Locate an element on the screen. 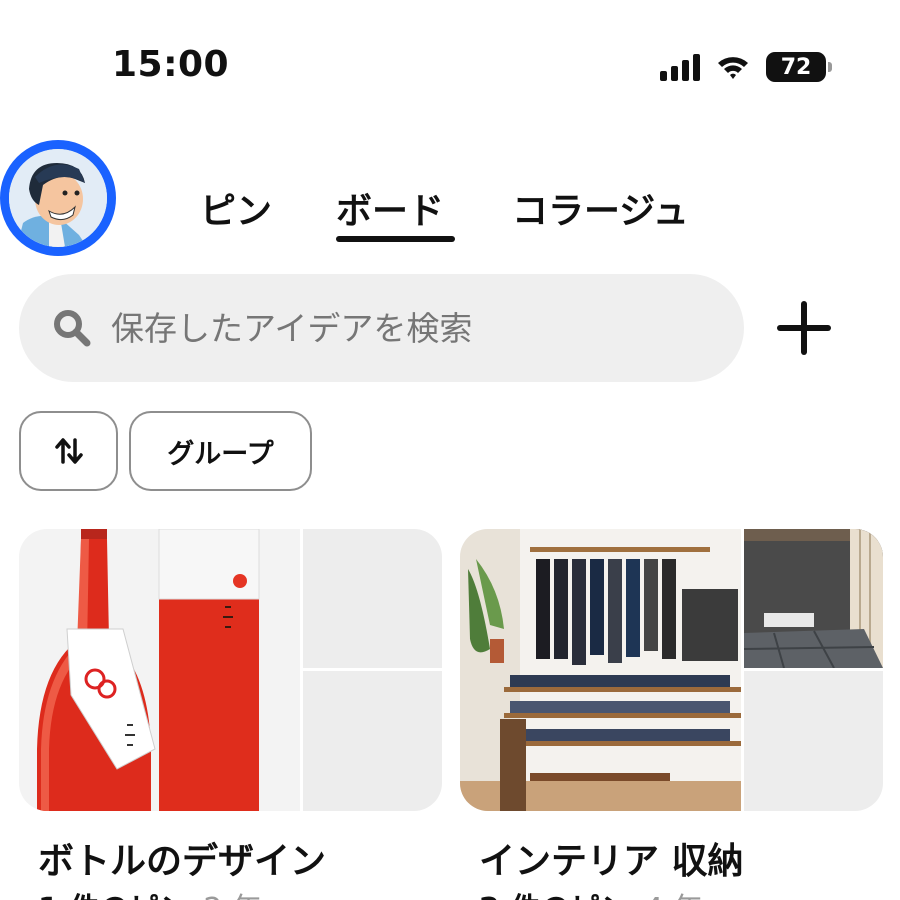 The height and width of the screenshot is (900, 900). search-input is located at coordinates (411, 328).